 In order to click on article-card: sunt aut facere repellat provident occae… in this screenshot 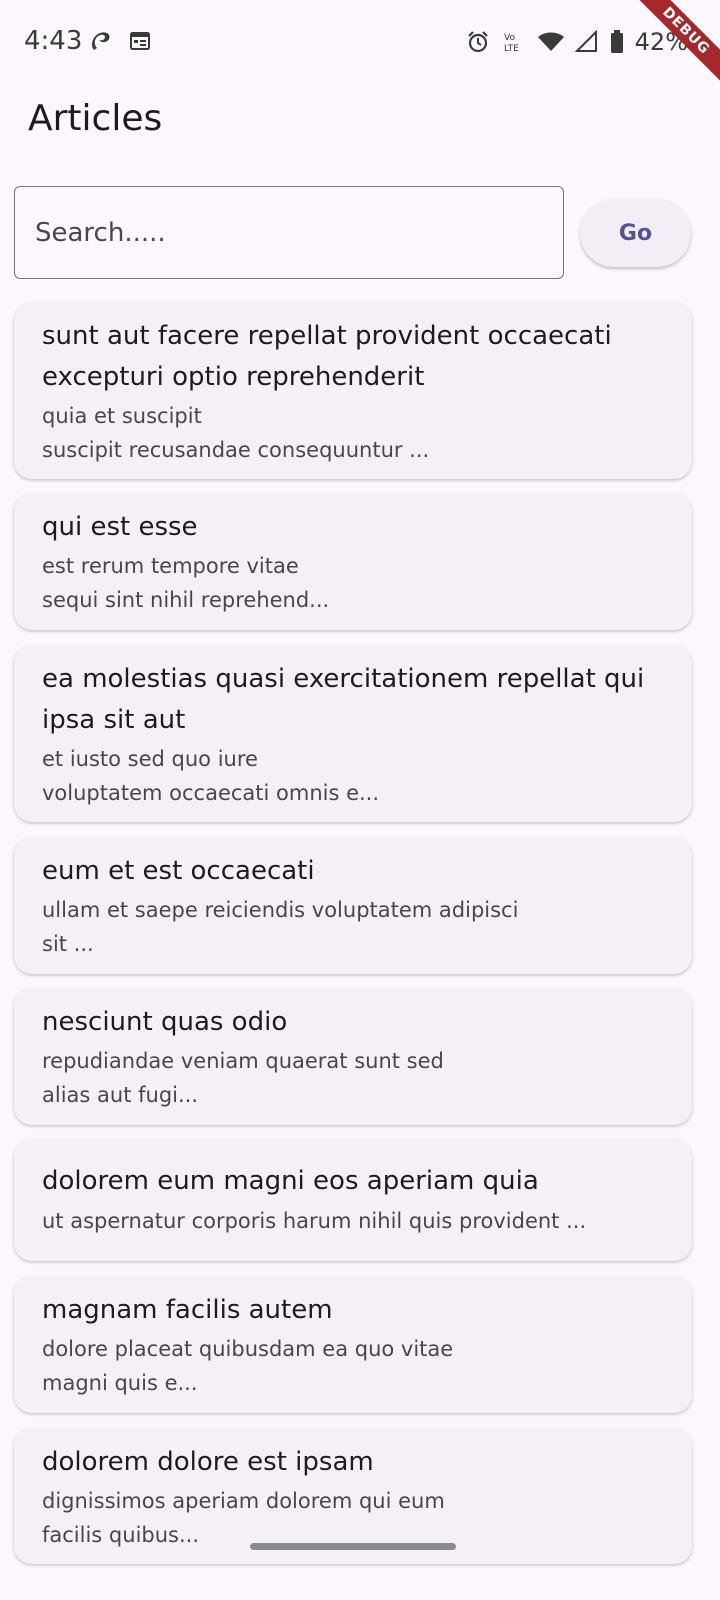, I will do `click(353, 390)`.